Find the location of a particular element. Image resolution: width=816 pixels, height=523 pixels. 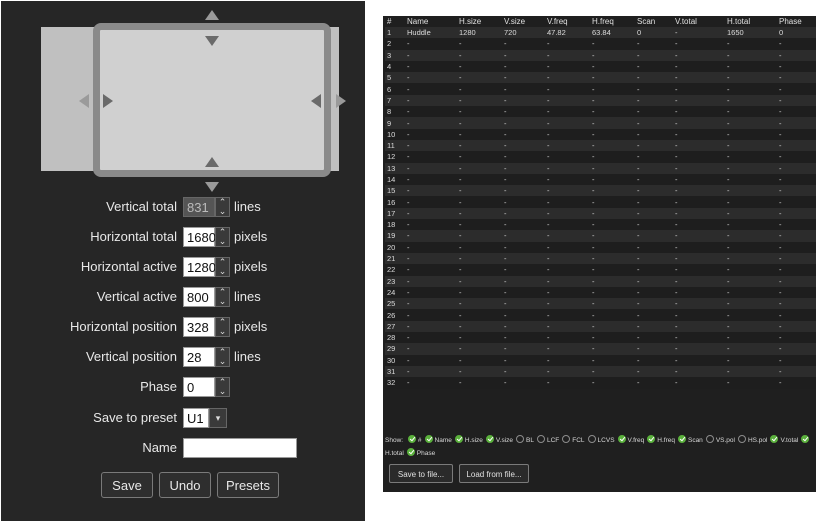

table-row: 2 - - - - - - - - - is located at coordinates (600, 44).